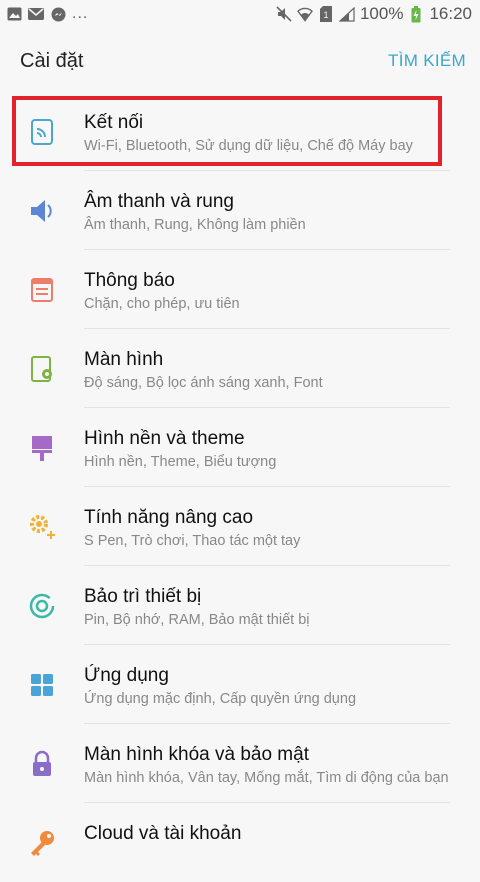 Image resolution: width=480 pixels, height=882 pixels. What do you see at coordinates (197, 620) in the screenshot?
I see `item-subtitle: Pin, Bộ nhớ, RAM, Bảo mật thiết bị` at bounding box center [197, 620].